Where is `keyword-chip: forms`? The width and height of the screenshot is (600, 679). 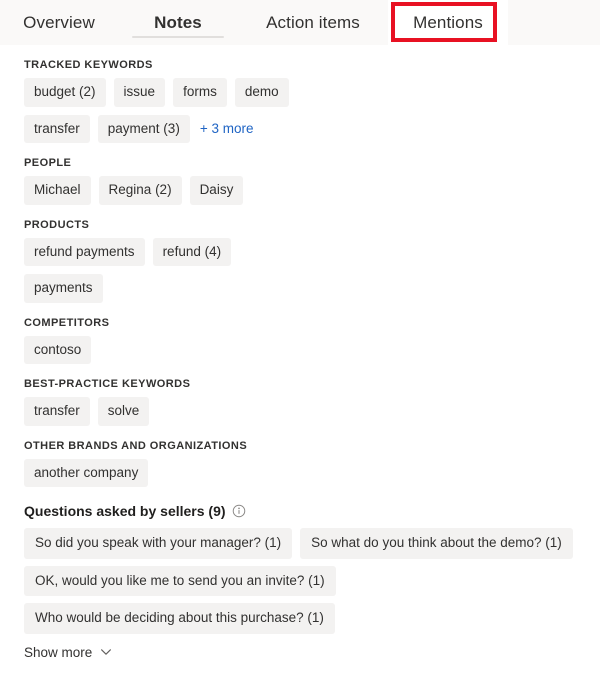
keyword-chip: forms is located at coordinates (200, 92).